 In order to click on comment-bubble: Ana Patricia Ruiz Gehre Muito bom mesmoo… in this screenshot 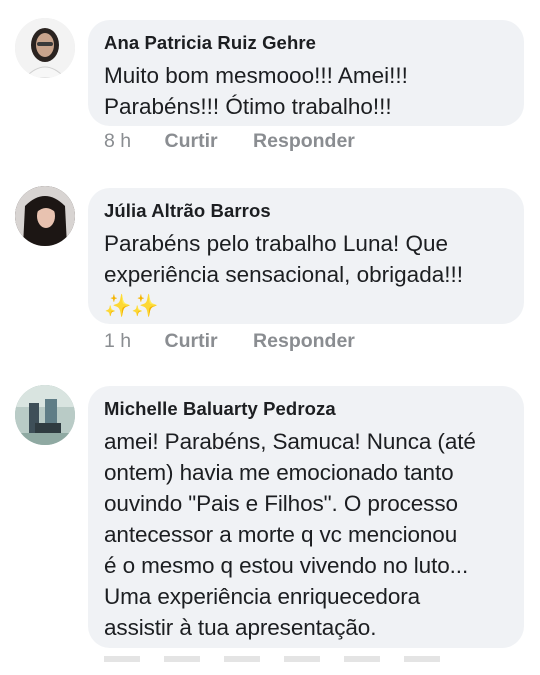, I will do `click(306, 73)`.